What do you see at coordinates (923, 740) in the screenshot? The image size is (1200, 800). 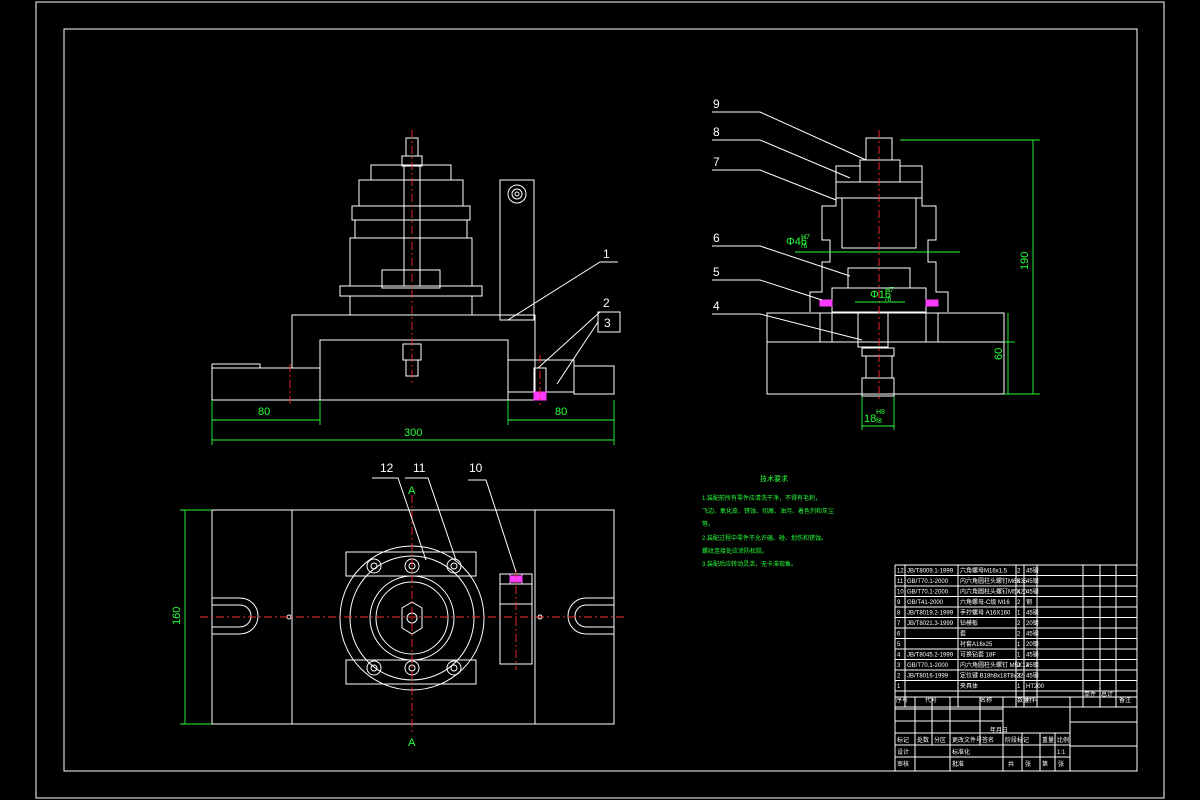 I see `tb-count: 处数` at bounding box center [923, 740].